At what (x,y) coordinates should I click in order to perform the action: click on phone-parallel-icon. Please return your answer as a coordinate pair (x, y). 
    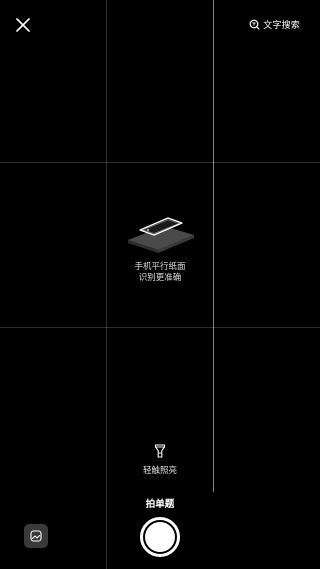
    Looking at the image, I should click on (161, 235).